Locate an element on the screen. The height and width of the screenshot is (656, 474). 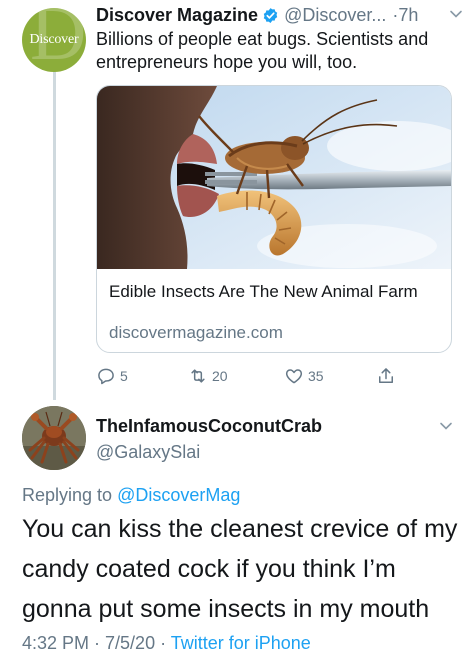
share-button is located at coordinates (386, 376).